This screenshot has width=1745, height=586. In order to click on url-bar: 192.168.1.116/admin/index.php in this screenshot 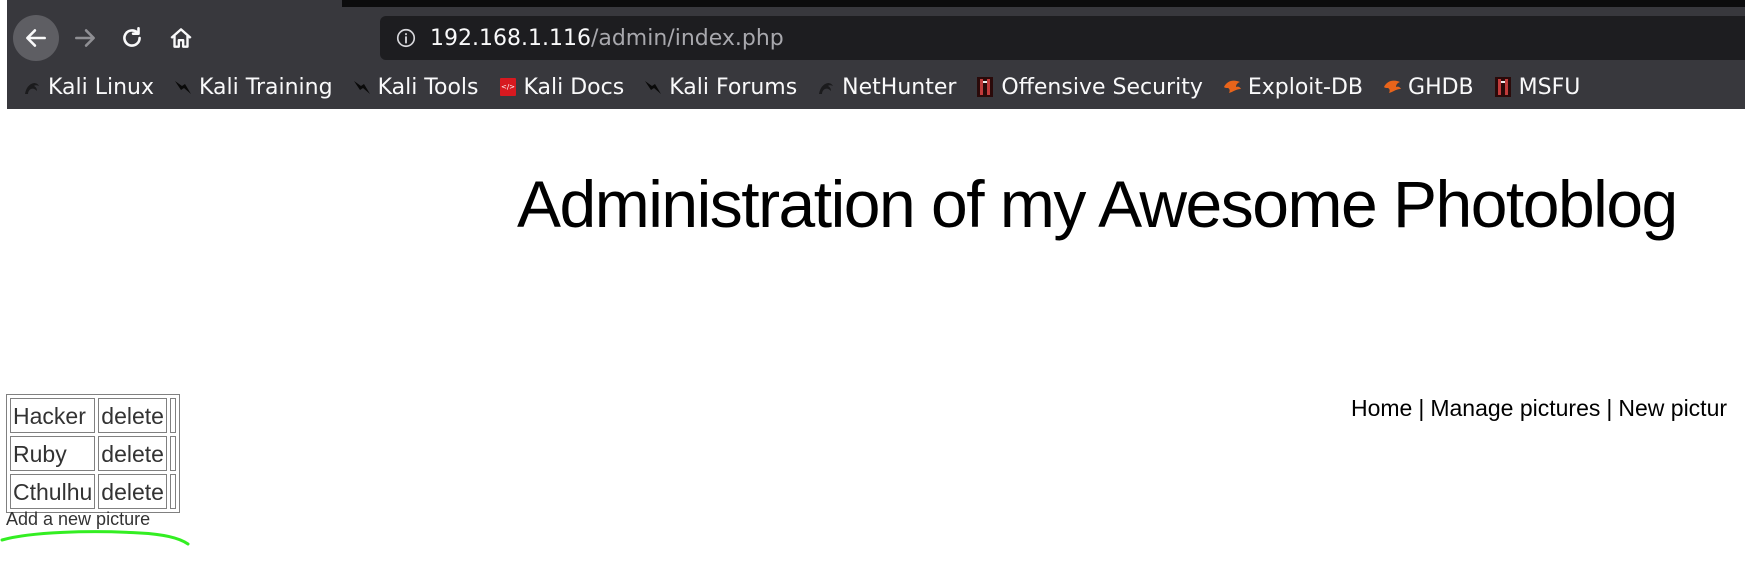, I will do `click(1062, 38)`.